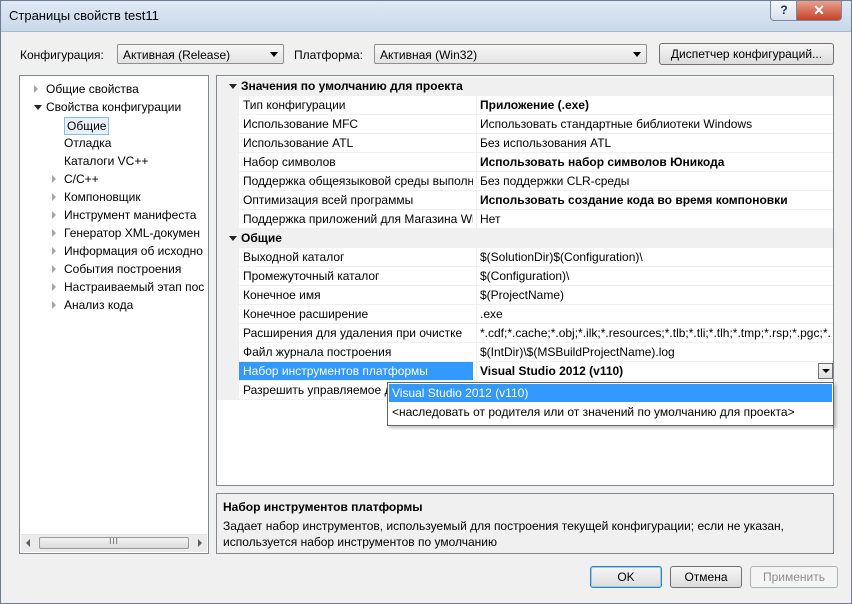 This screenshot has width=852, height=604. What do you see at coordinates (794, 577) in the screenshot?
I see `apply-button: Применить` at bounding box center [794, 577].